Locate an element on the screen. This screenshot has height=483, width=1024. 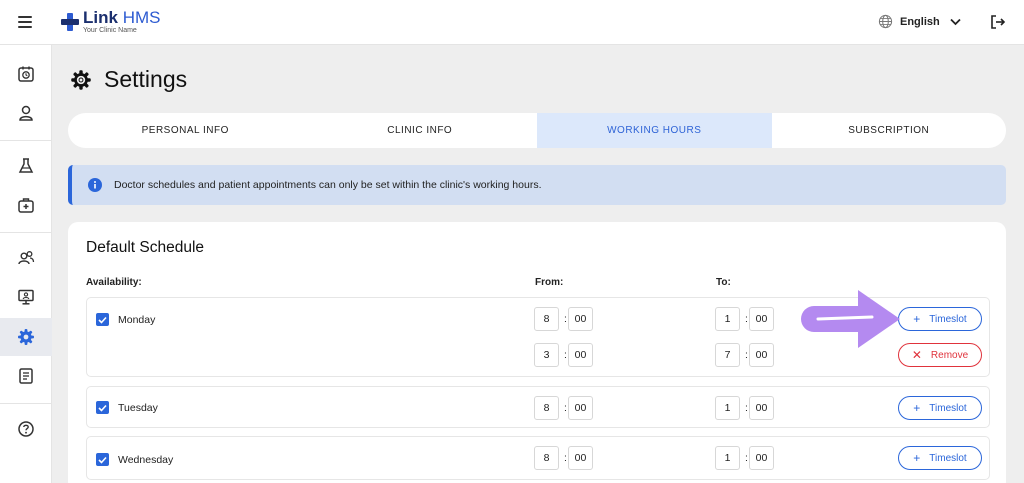
info-icon is located at coordinates (95, 185).